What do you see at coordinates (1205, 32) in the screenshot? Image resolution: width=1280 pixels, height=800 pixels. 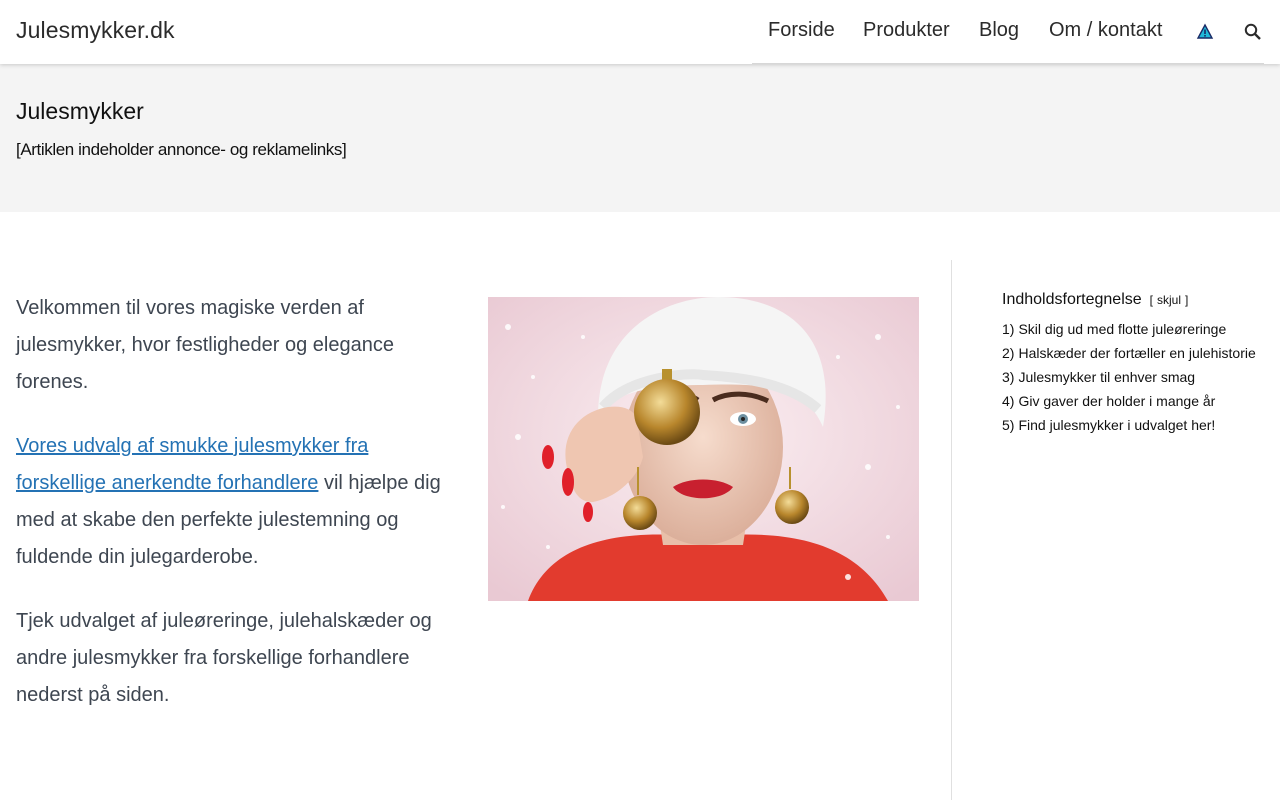 I see `warning-triangle-icon` at bounding box center [1205, 32].